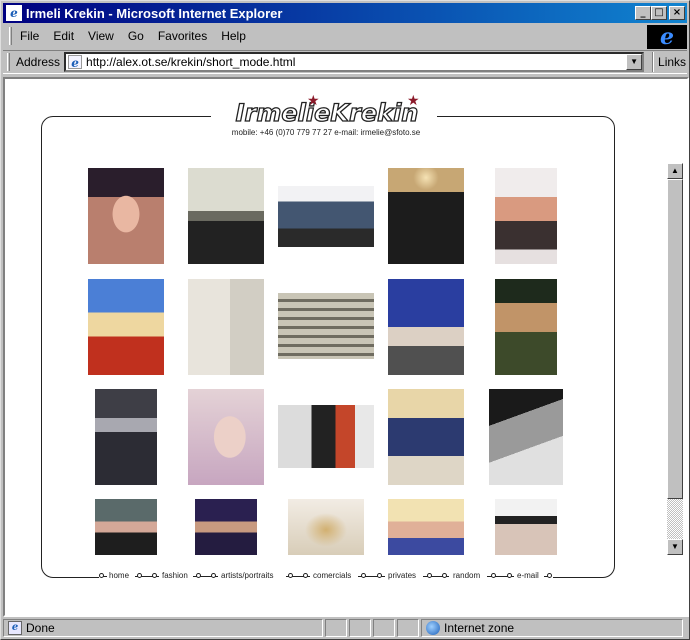 This screenshot has width=690, height=640. What do you see at coordinates (677, 13) in the screenshot?
I see `close-button: ×` at bounding box center [677, 13].